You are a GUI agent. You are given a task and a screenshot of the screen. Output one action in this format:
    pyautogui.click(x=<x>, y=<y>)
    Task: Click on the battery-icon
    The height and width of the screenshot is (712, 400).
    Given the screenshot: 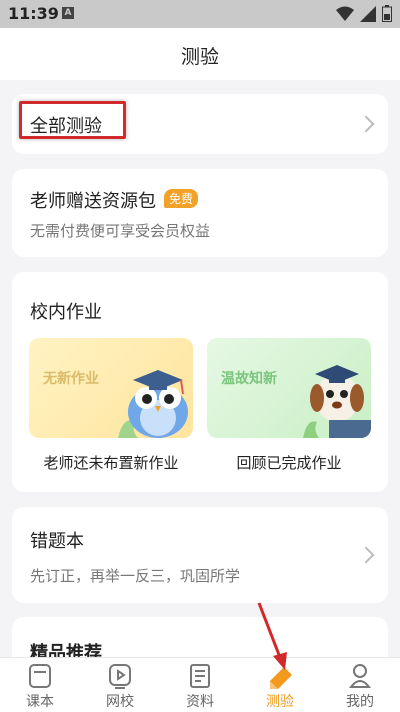 What is the action you would take?
    pyautogui.click(x=387, y=13)
    